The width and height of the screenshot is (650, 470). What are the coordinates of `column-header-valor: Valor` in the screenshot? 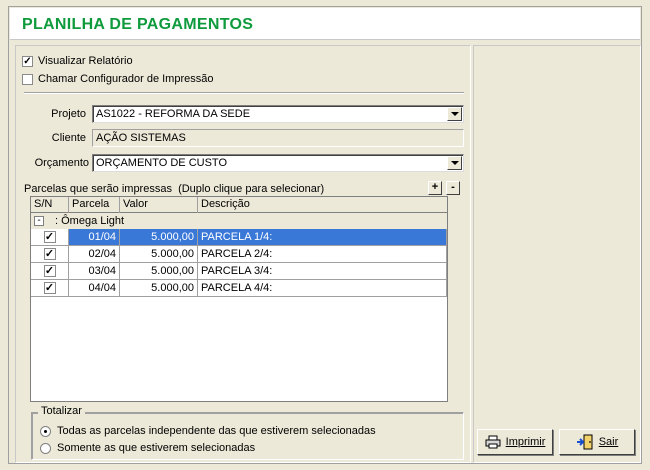 It's located at (159, 205).